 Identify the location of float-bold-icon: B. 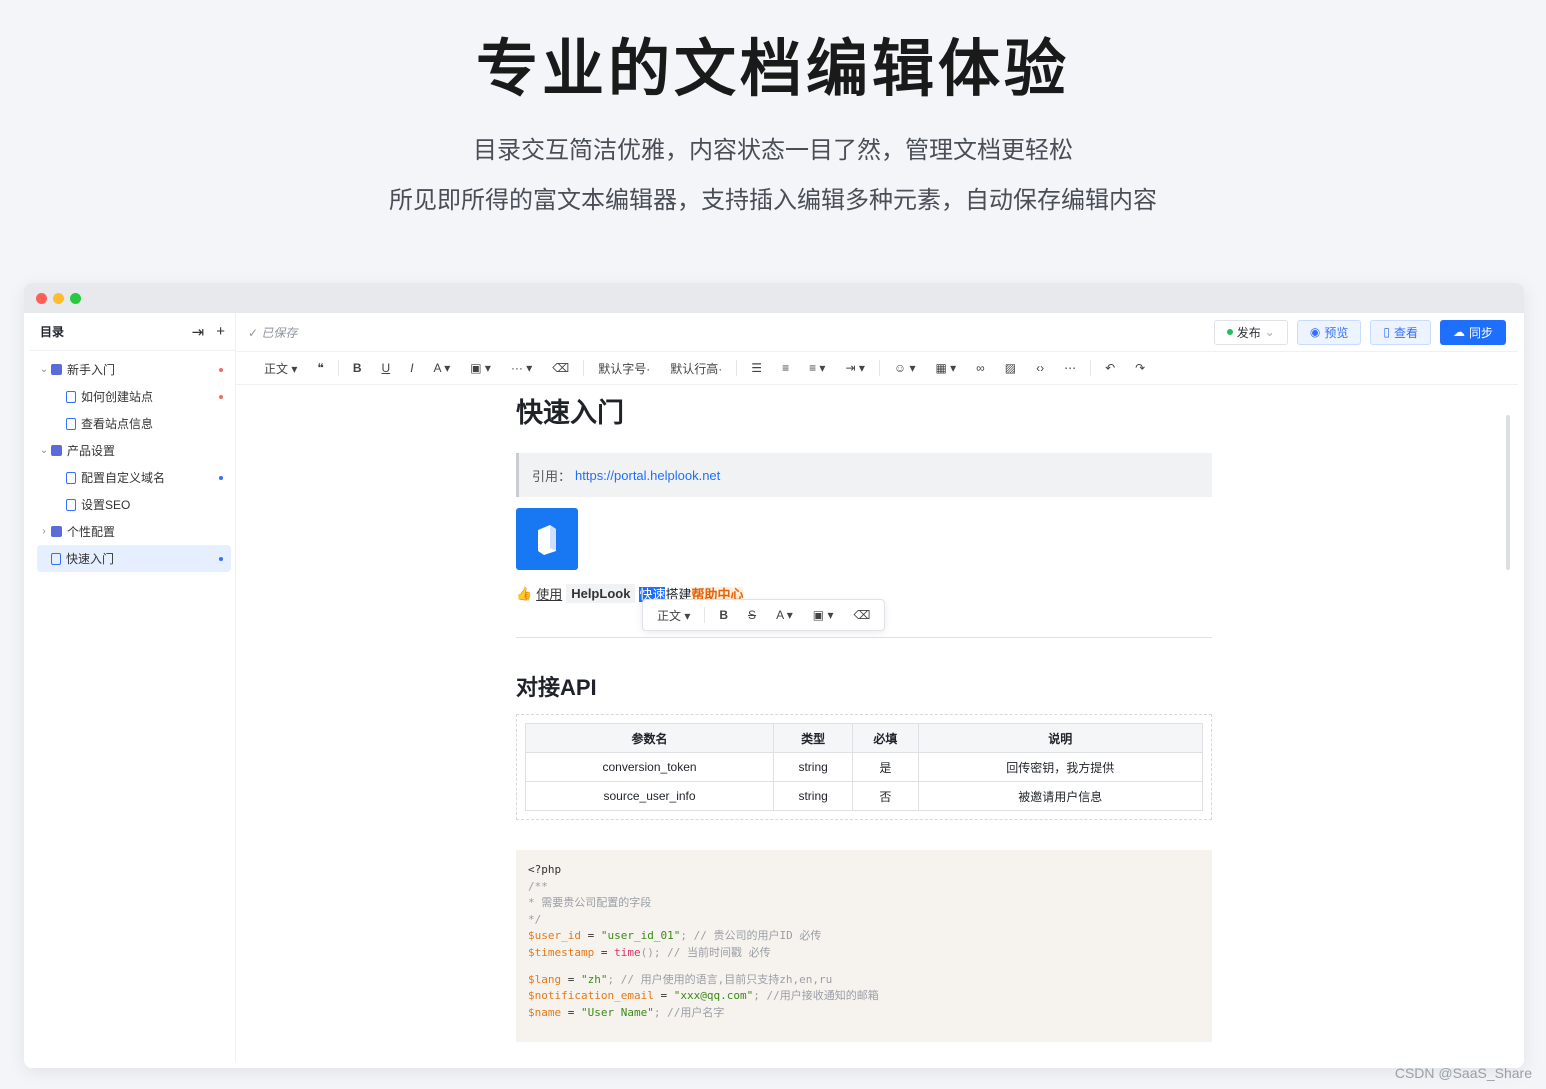
(723, 615).